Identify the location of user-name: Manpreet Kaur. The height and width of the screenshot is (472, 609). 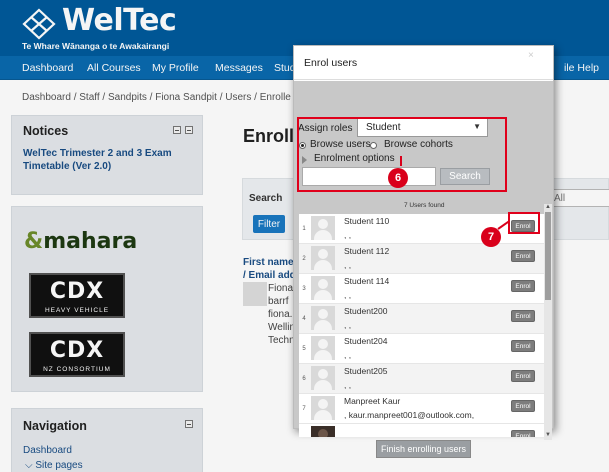
(372, 401).